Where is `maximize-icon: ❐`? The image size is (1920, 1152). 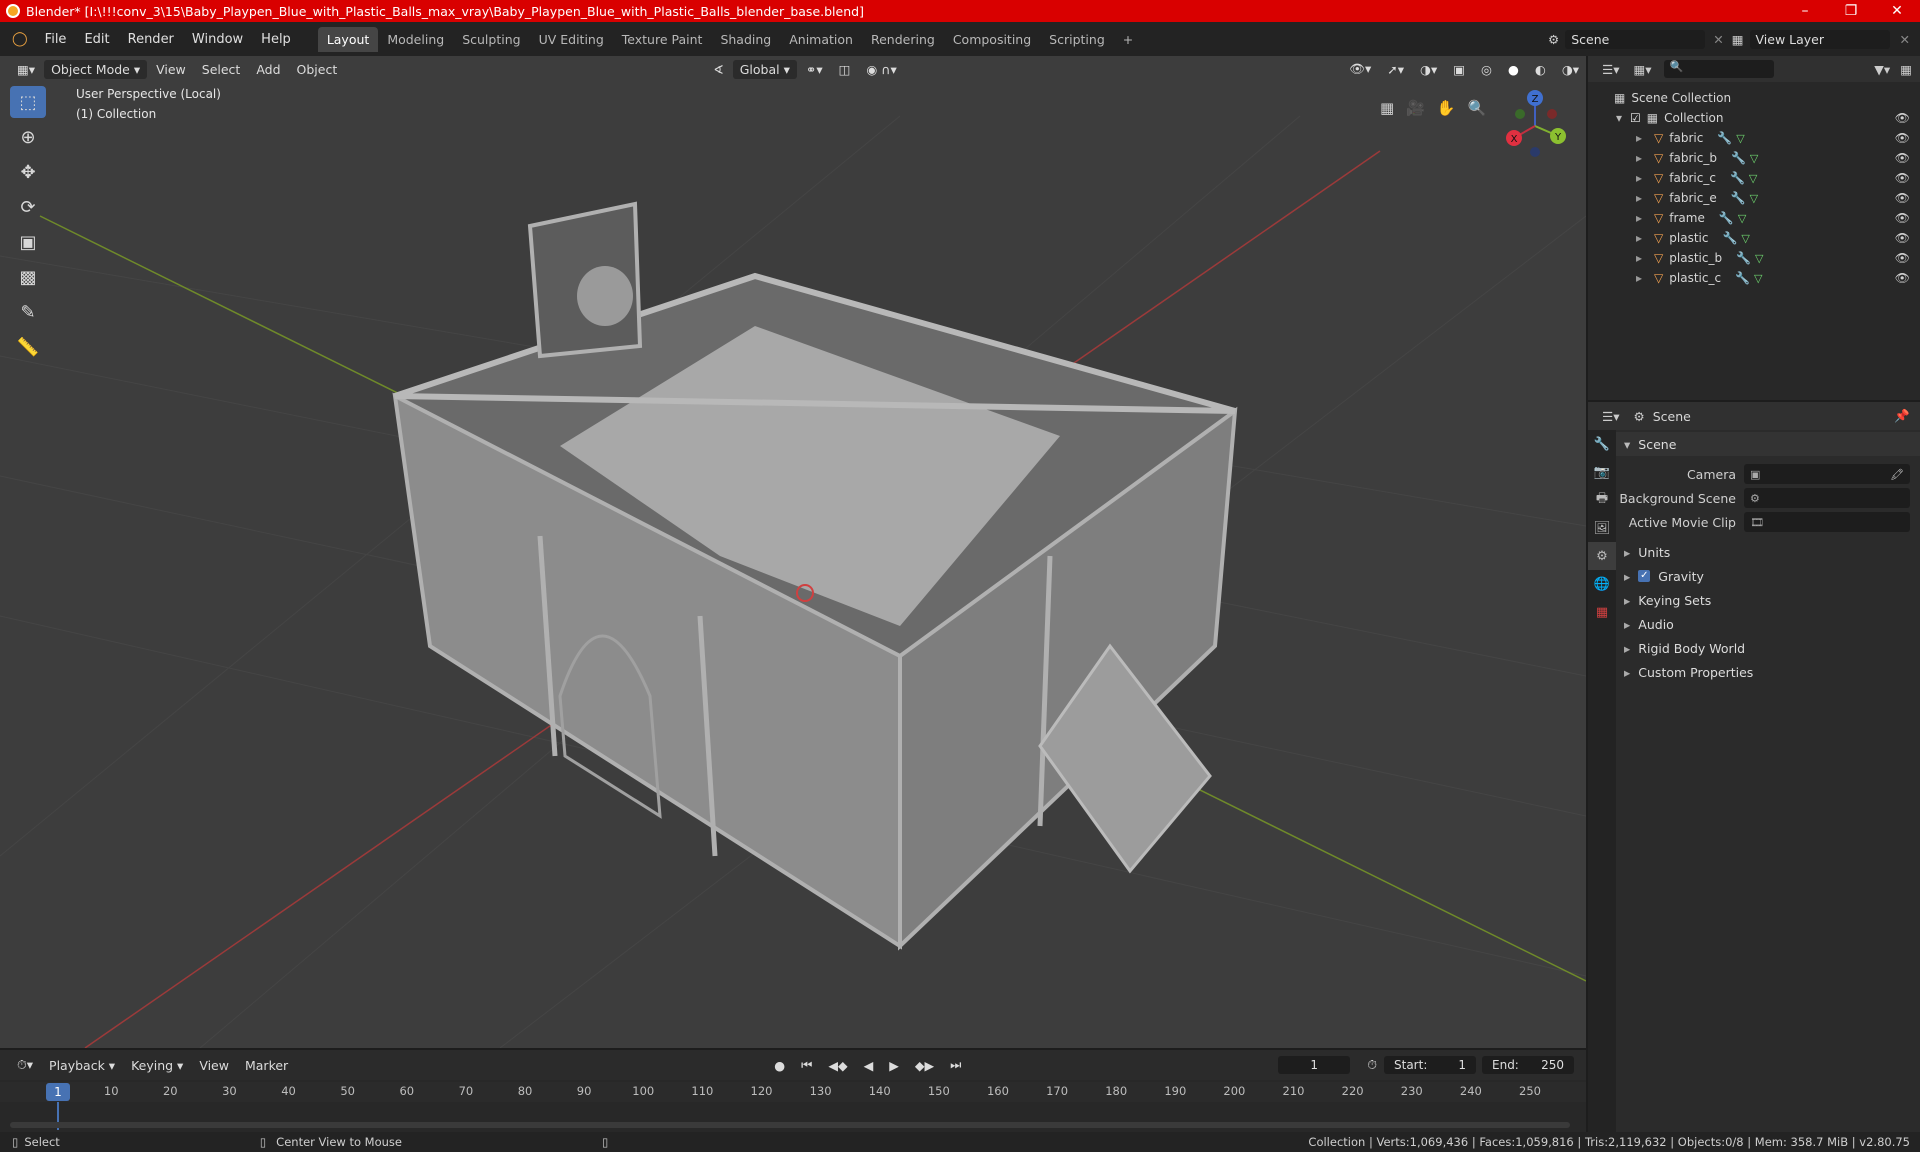
maximize-icon: ❐ is located at coordinates (1851, 11).